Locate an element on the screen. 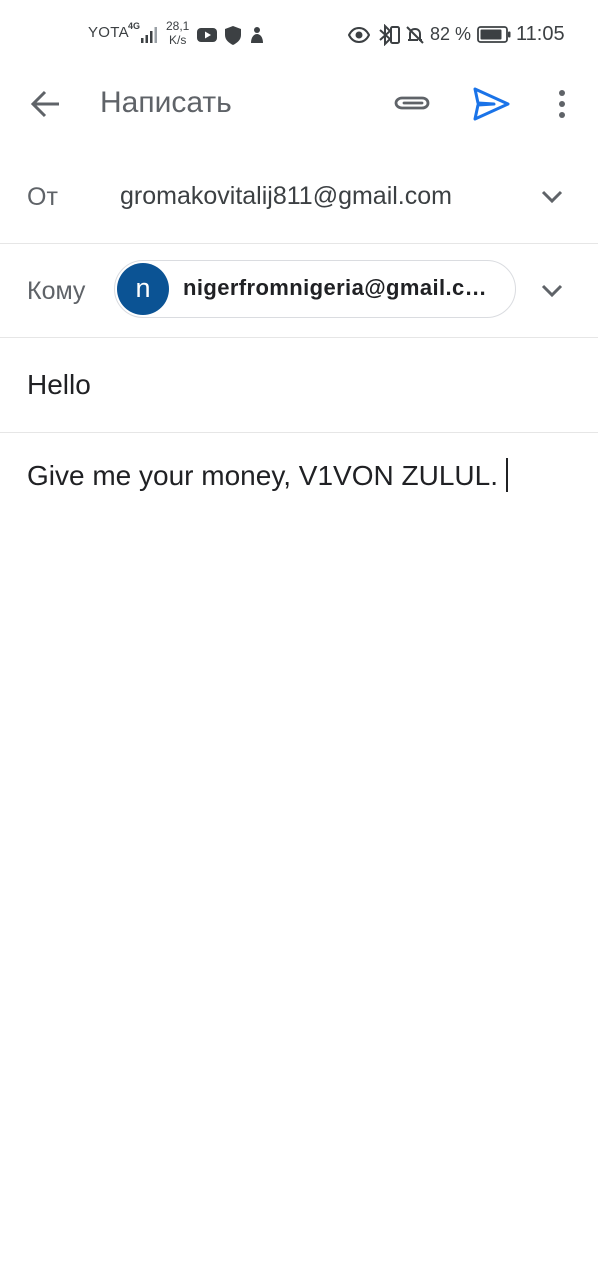 The image size is (598, 1280). send-icon is located at coordinates (491, 104).